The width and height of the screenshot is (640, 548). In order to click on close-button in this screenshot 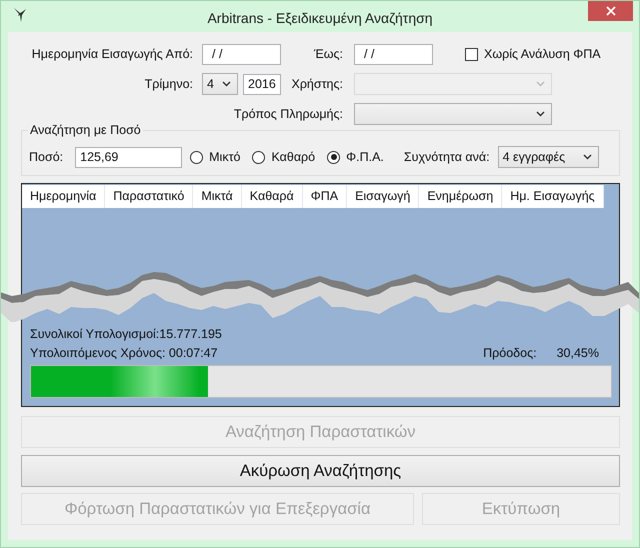, I will do `click(610, 11)`.